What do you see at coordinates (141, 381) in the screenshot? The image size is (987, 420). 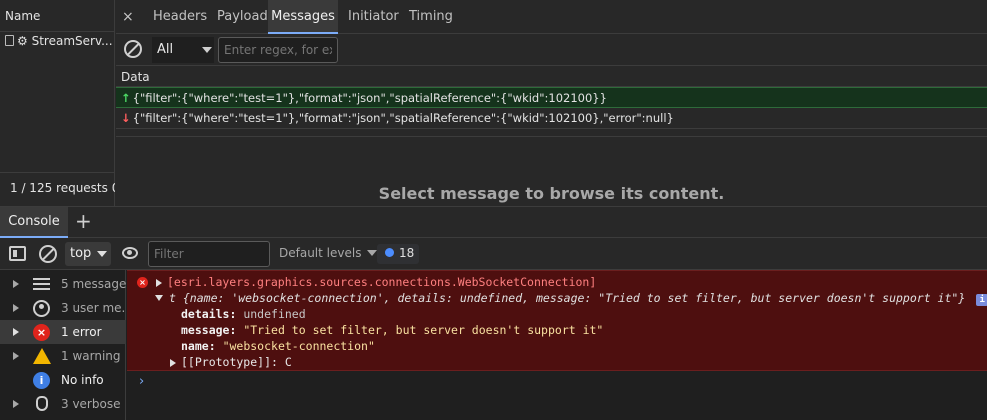 I see `console-prompt: ›` at bounding box center [141, 381].